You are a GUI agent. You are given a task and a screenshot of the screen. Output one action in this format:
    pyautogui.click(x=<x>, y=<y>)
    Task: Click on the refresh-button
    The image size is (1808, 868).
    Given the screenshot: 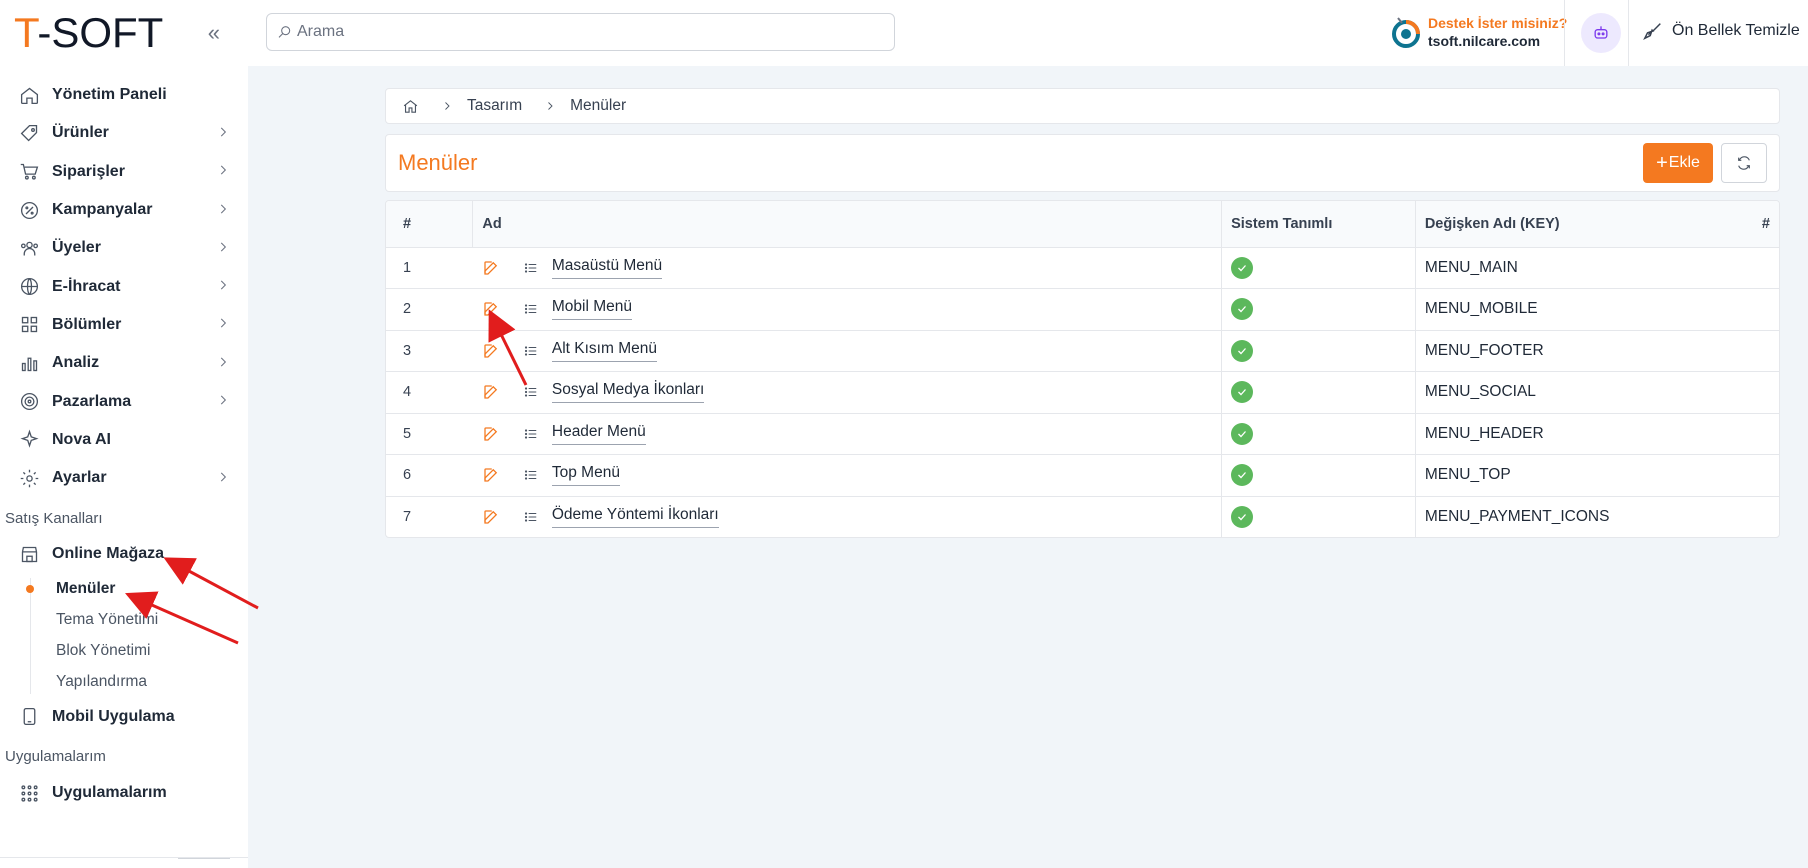 What is the action you would take?
    pyautogui.click(x=1744, y=163)
    